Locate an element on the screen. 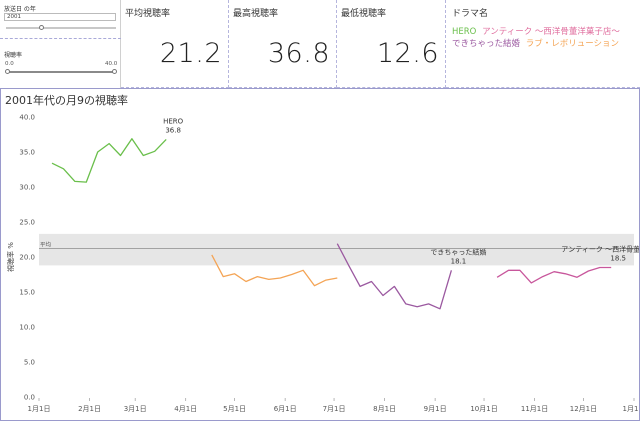  legend-item-antique: アンティーク 〜西洋骨董洋菓子店〜 is located at coordinates (551, 32).